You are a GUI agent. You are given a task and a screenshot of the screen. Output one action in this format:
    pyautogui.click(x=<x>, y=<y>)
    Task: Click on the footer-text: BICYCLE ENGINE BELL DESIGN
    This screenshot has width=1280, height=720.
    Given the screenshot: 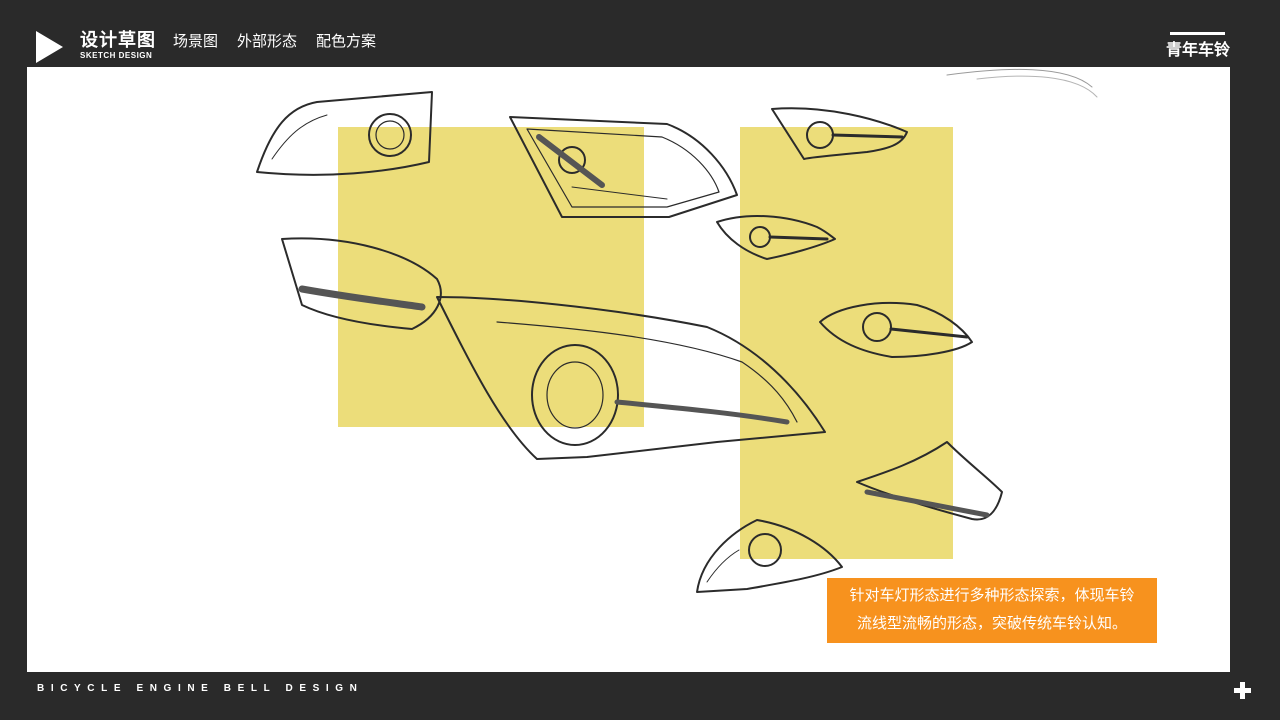 What is the action you would take?
    pyautogui.click(x=200, y=688)
    